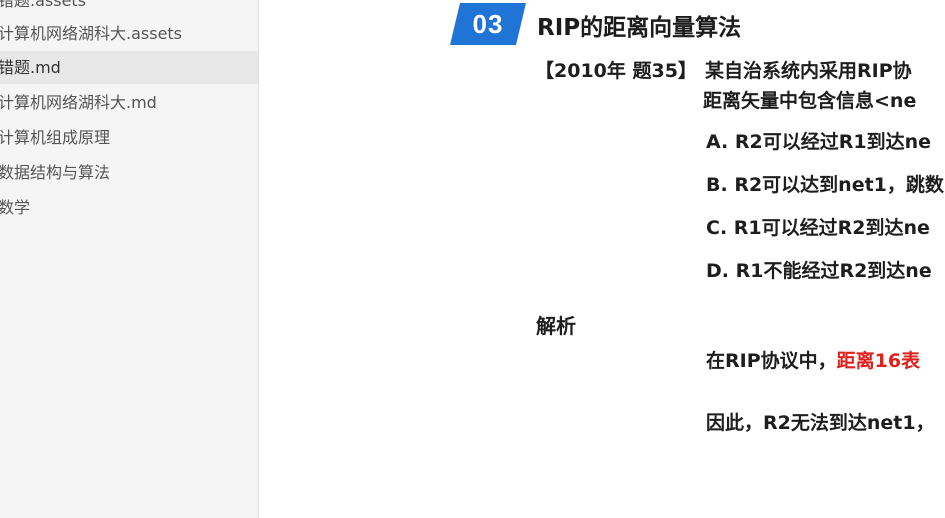 Image resolution: width=945 pixels, height=518 pixels. I want to click on question-text-line2: 距离矢量中包含信息<ne, so click(810, 101).